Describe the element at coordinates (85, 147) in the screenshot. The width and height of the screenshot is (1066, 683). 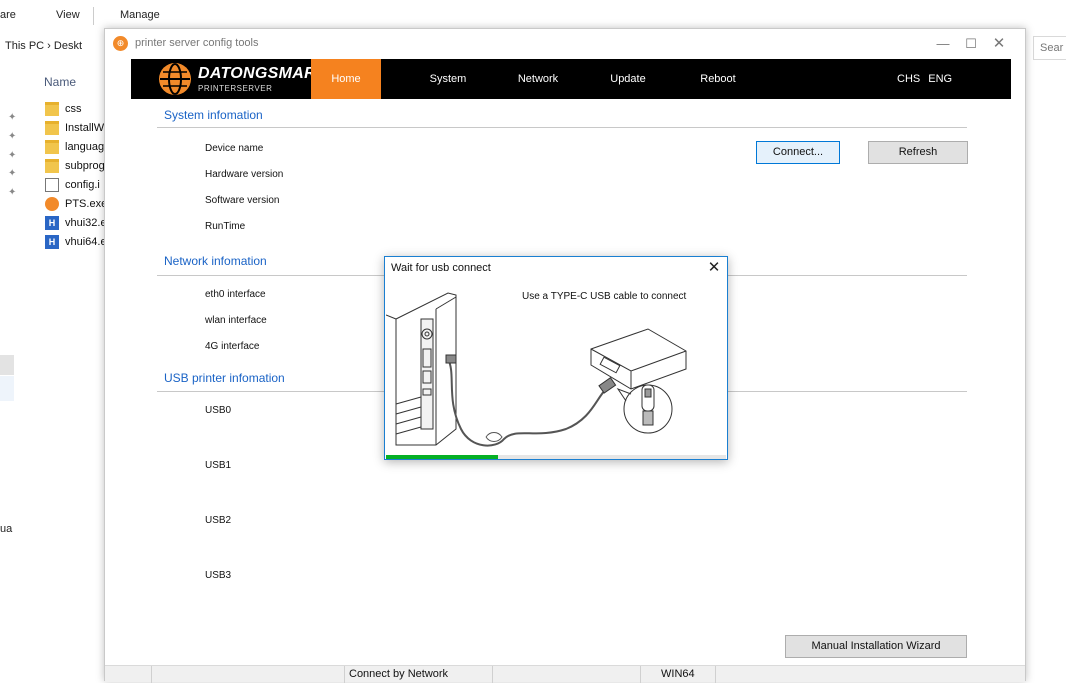
I see `file-name: languag` at that location.